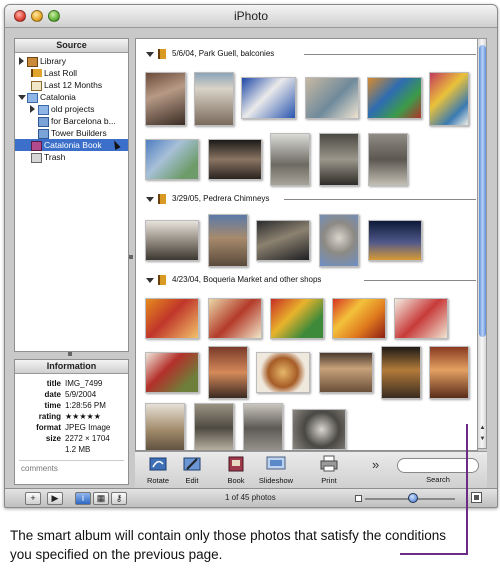  What do you see at coordinates (71, 460) in the screenshot?
I see `divider` at bounding box center [71, 460].